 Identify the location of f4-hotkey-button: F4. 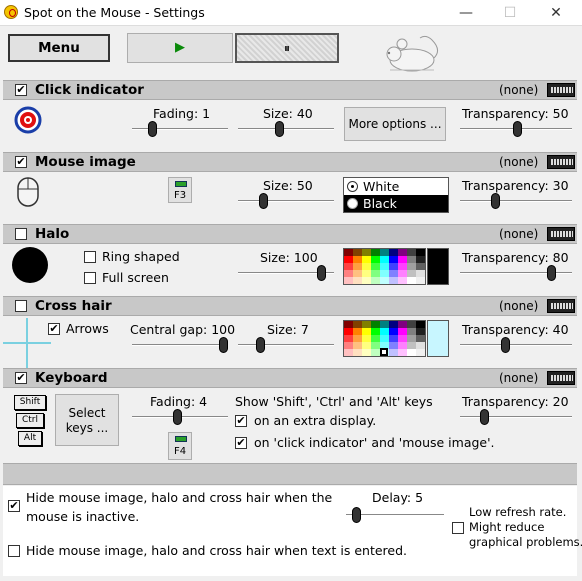
(180, 446).